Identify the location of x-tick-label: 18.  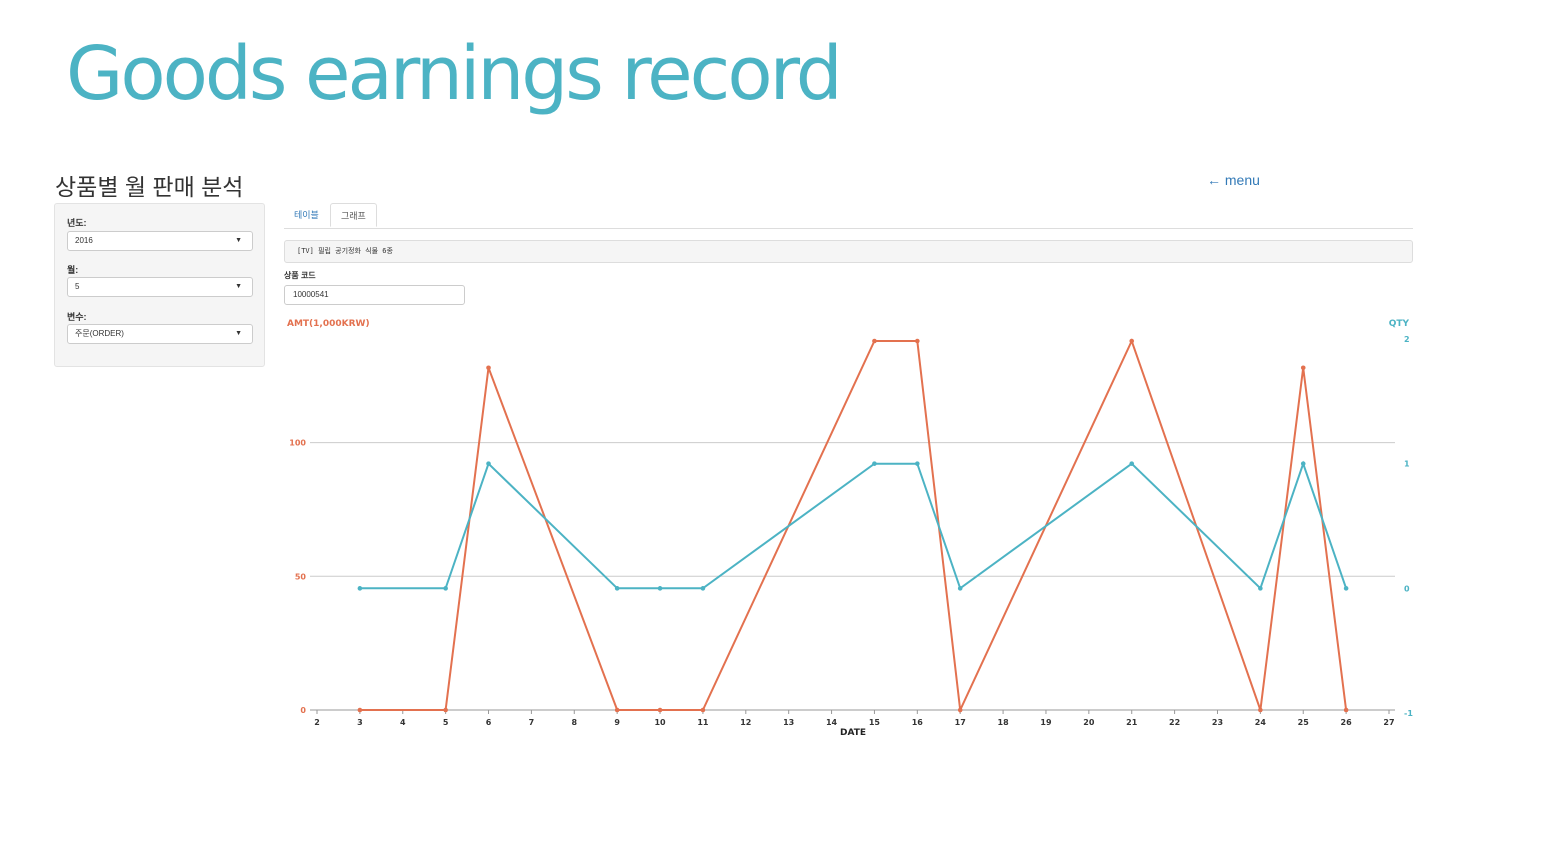
(1004, 722).